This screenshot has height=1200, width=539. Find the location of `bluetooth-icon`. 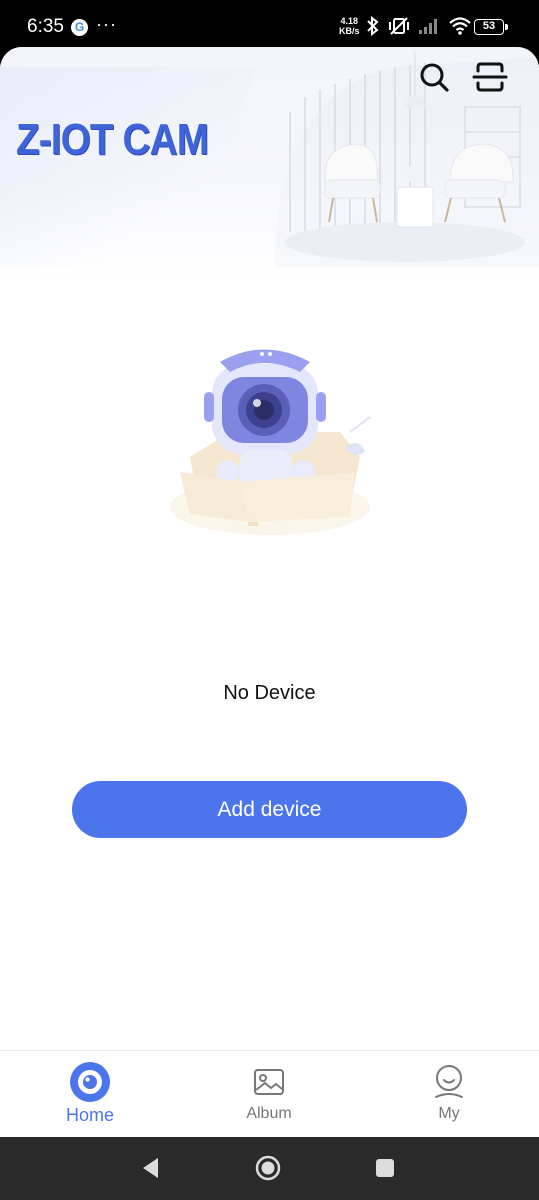

bluetooth-icon is located at coordinates (373, 26).